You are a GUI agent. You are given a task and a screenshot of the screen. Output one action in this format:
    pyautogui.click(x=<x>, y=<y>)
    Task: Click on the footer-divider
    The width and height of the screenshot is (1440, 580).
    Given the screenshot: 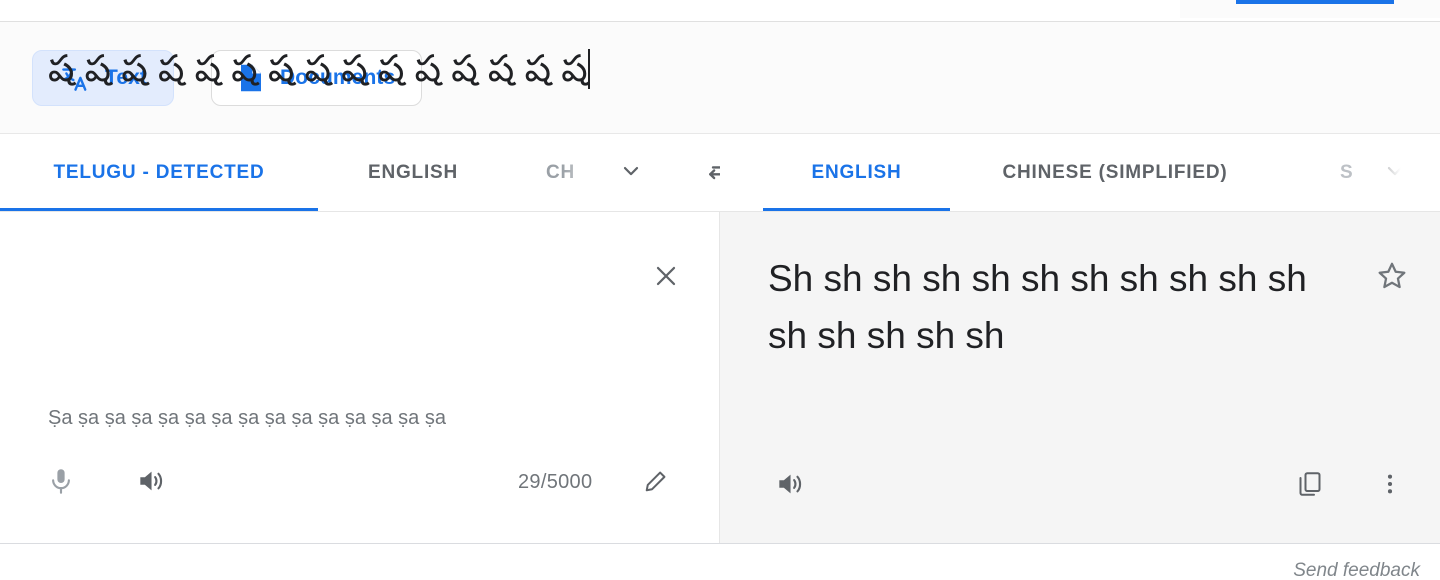 What is the action you would take?
    pyautogui.click(x=720, y=543)
    